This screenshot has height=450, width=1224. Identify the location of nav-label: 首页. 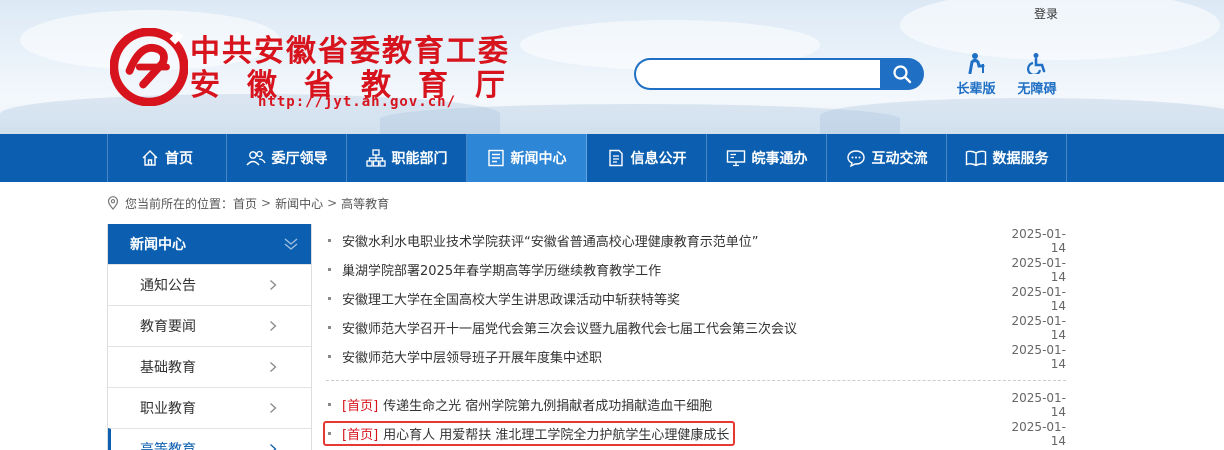
(179, 159).